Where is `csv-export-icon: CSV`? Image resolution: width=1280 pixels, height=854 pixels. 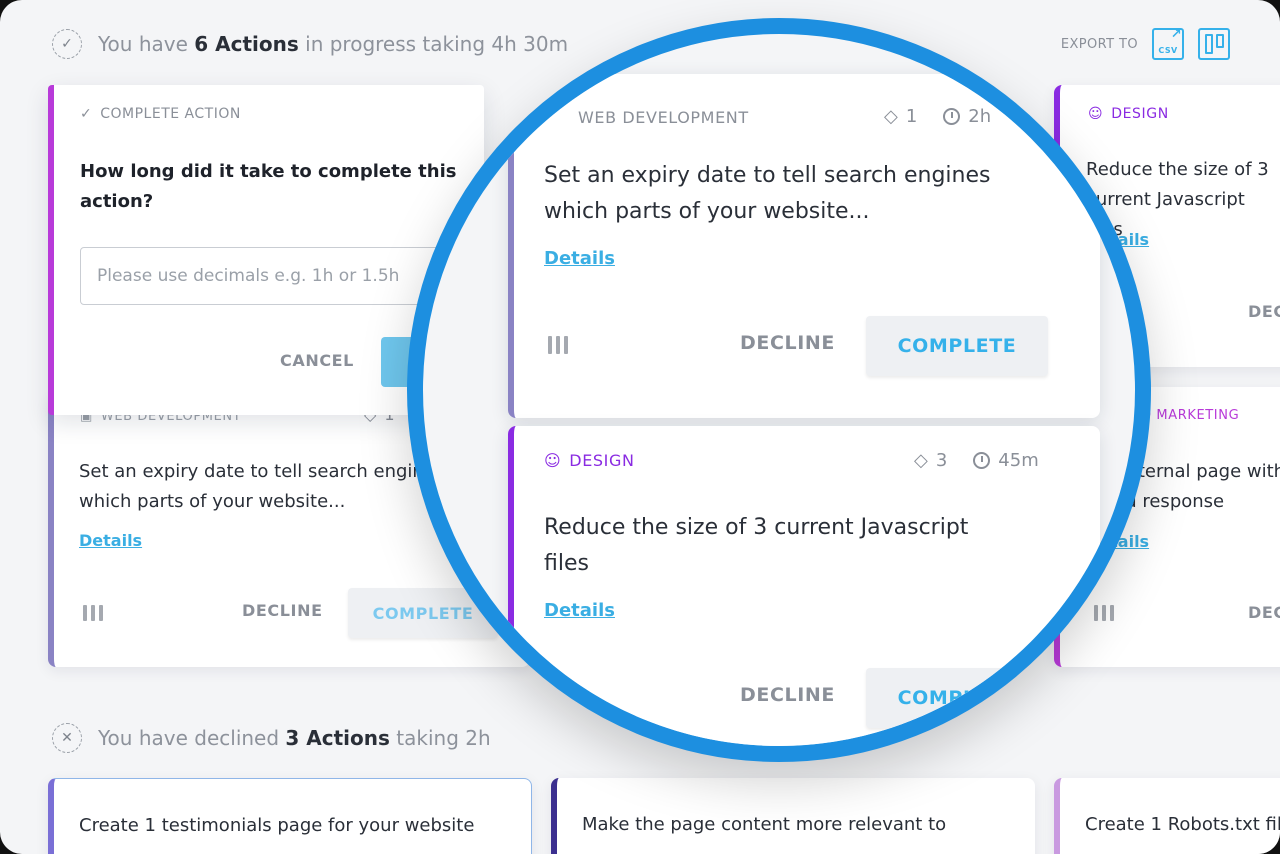
csv-export-icon: CSV is located at coordinates (1168, 43).